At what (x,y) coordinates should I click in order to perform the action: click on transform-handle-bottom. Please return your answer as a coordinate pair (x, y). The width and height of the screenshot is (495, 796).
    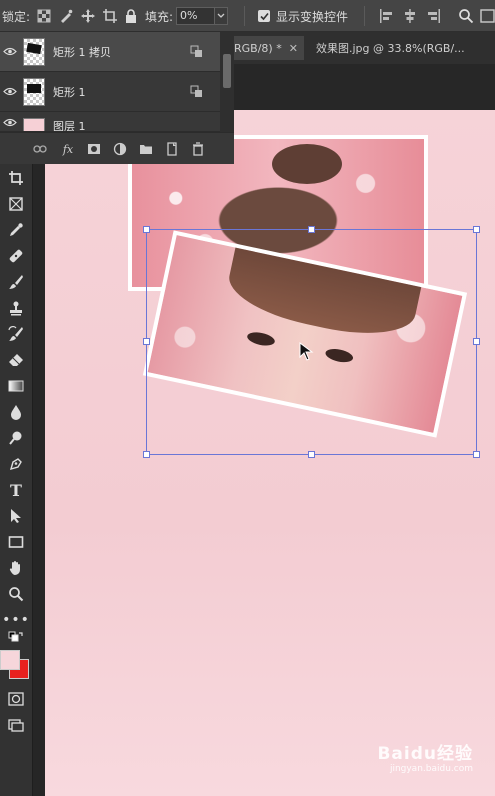
    Looking at the image, I should click on (311, 454).